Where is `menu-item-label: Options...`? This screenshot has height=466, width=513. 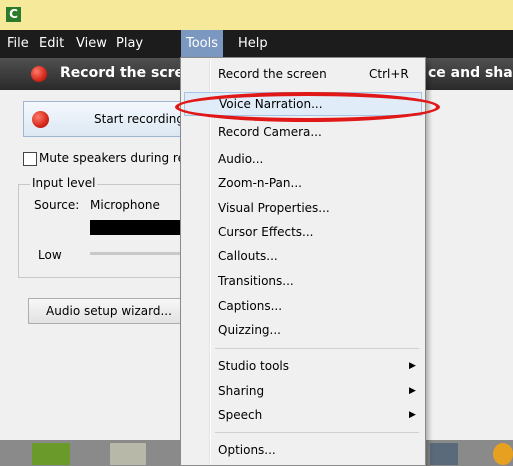 menu-item-label: Options... is located at coordinates (247, 450).